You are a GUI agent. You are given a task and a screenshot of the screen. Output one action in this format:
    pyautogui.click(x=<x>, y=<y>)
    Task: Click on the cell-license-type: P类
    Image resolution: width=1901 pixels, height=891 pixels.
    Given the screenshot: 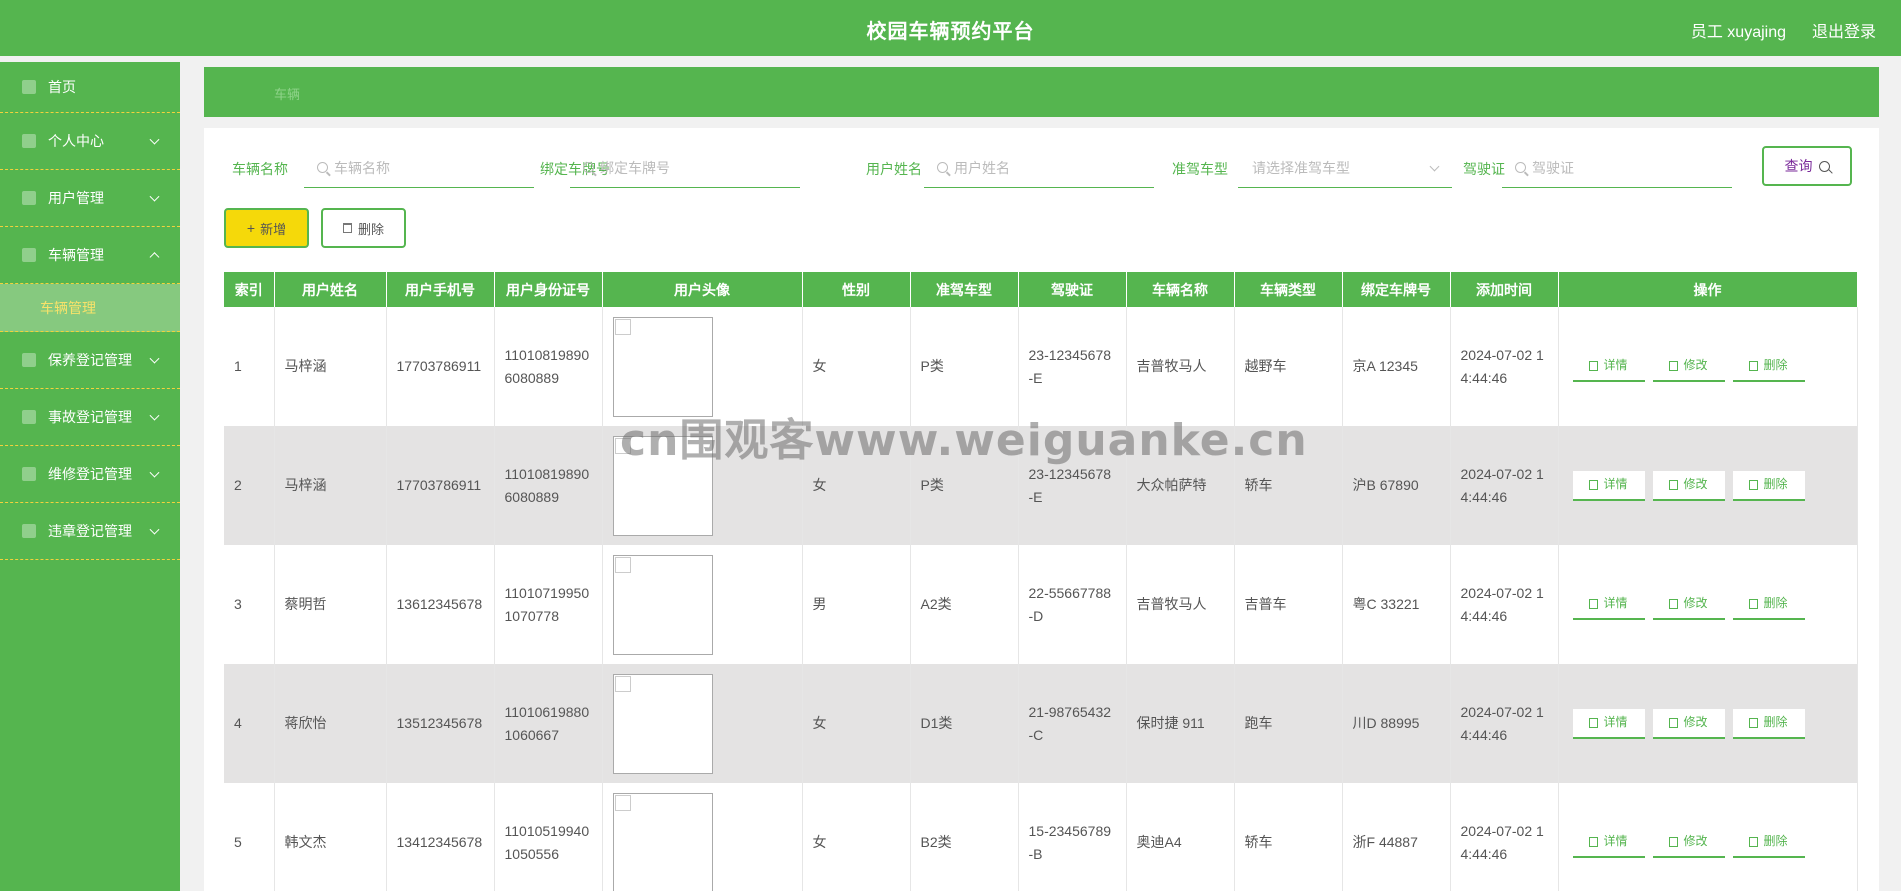 What is the action you would take?
    pyautogui.click(x=964, y=485)
    